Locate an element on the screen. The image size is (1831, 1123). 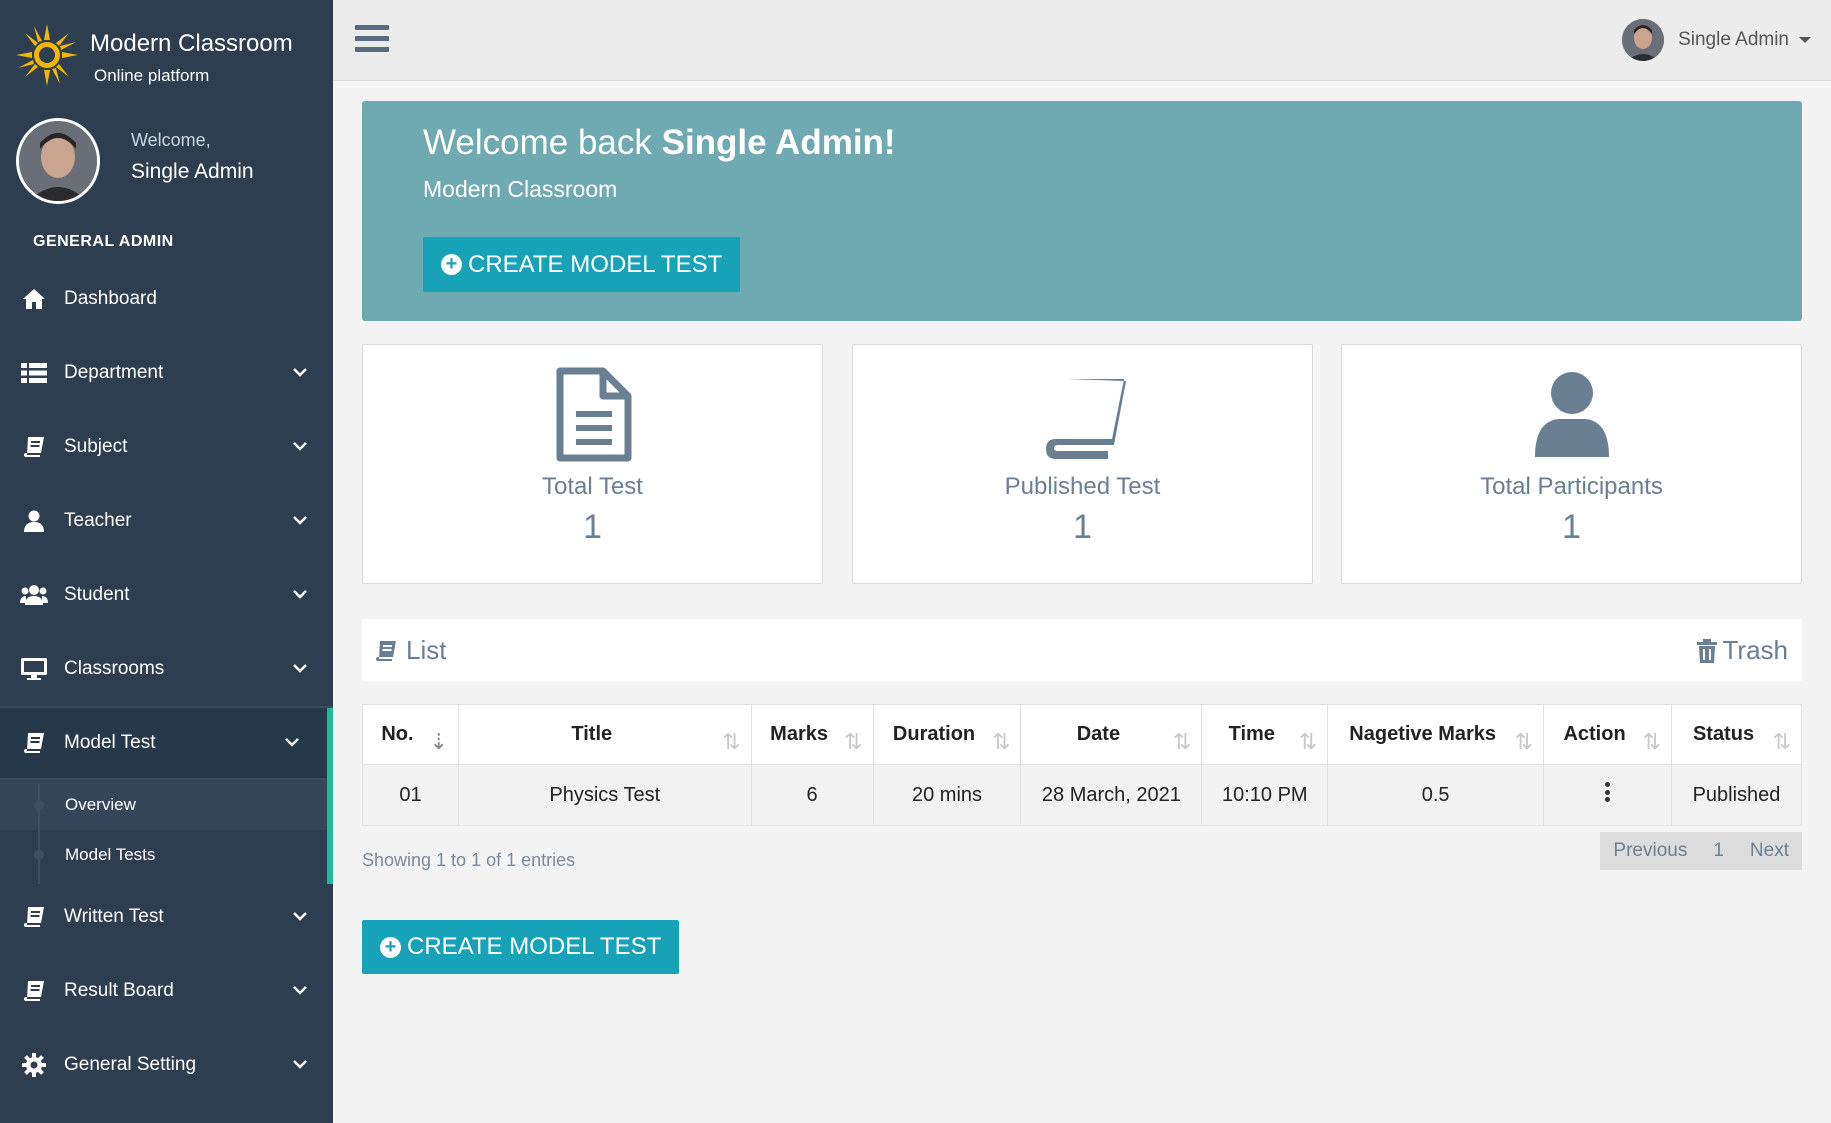
sidebar-section-title: GENERAL ADMIN is located at coordinates (103, 241).